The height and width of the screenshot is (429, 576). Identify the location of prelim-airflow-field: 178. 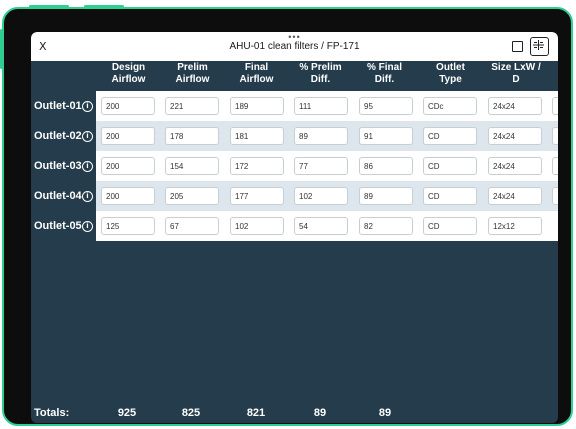
(192, 136).